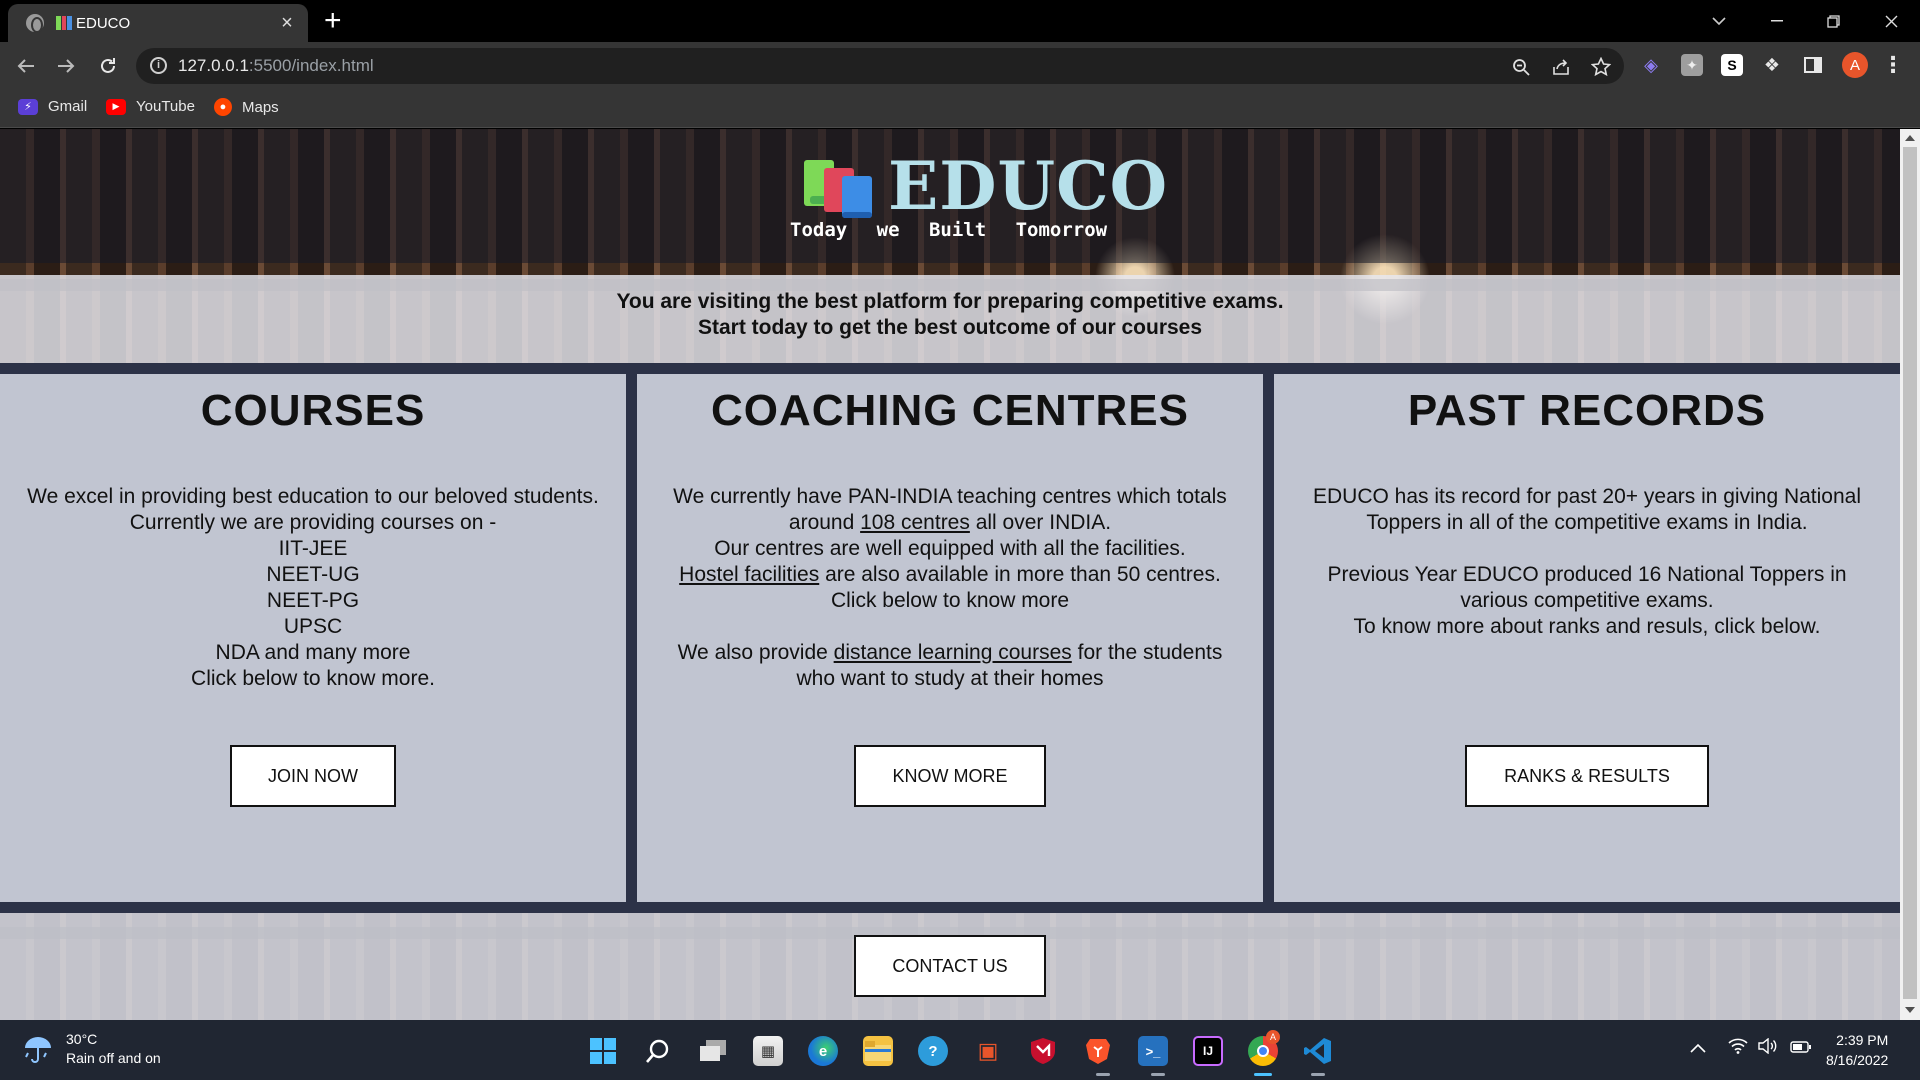 The height and width of the screenshot is (1080, 1920). What do you see at coordinates (1891, 21) in the screenshot?
I see `close-window-button` at bounding box center [1891, 21].